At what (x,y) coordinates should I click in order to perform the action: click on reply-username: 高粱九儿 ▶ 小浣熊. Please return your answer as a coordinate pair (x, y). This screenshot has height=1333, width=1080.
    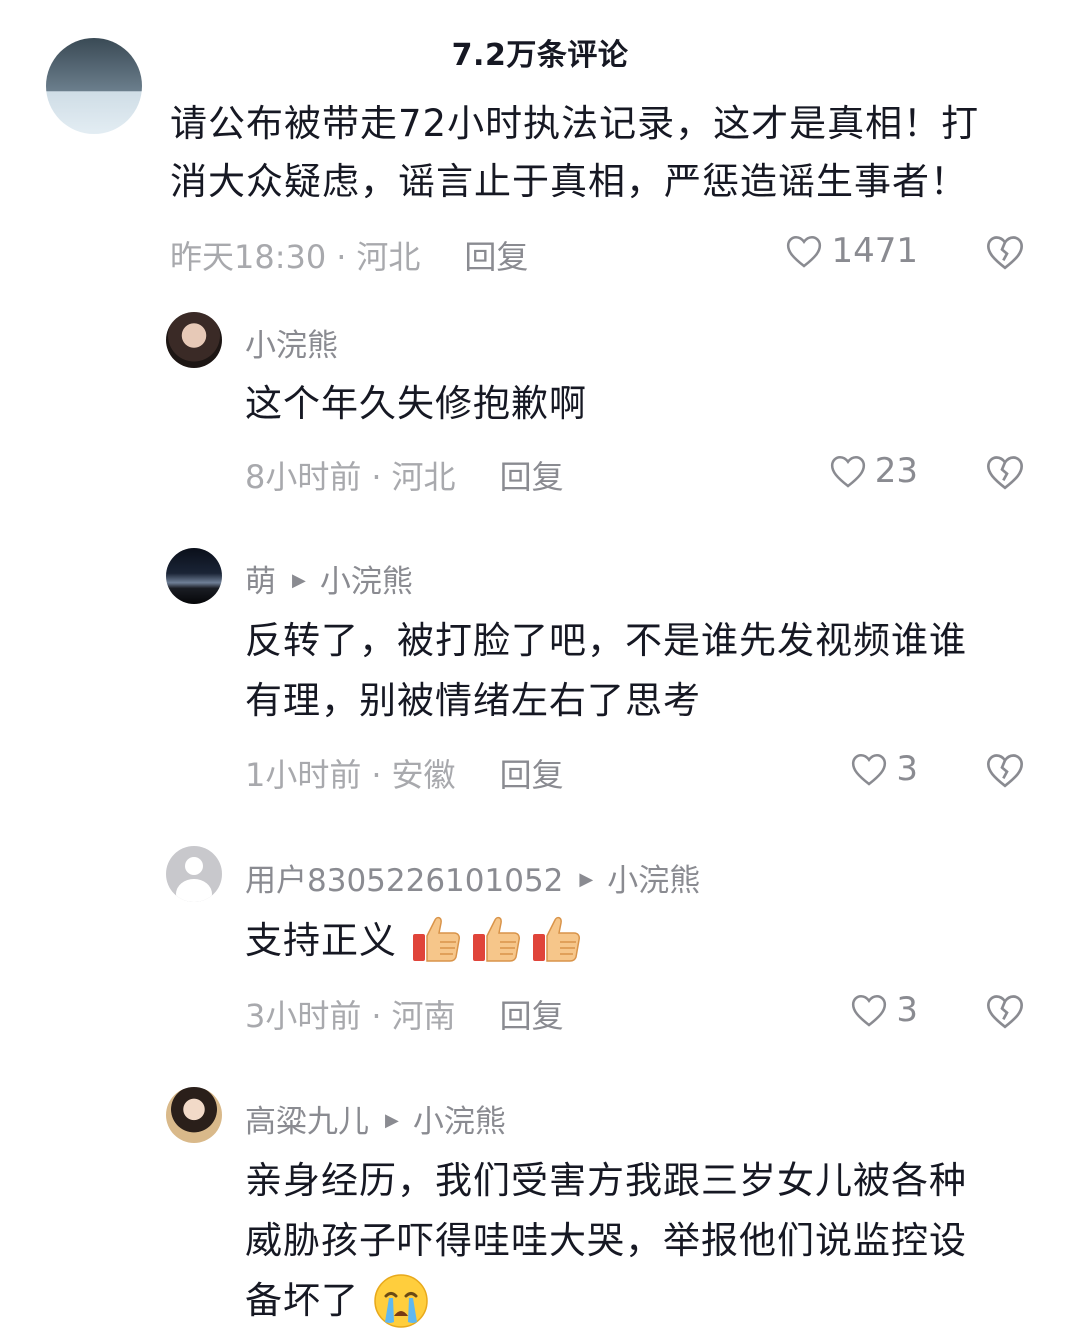
    Looking at the image, I should click on (375, 1118).